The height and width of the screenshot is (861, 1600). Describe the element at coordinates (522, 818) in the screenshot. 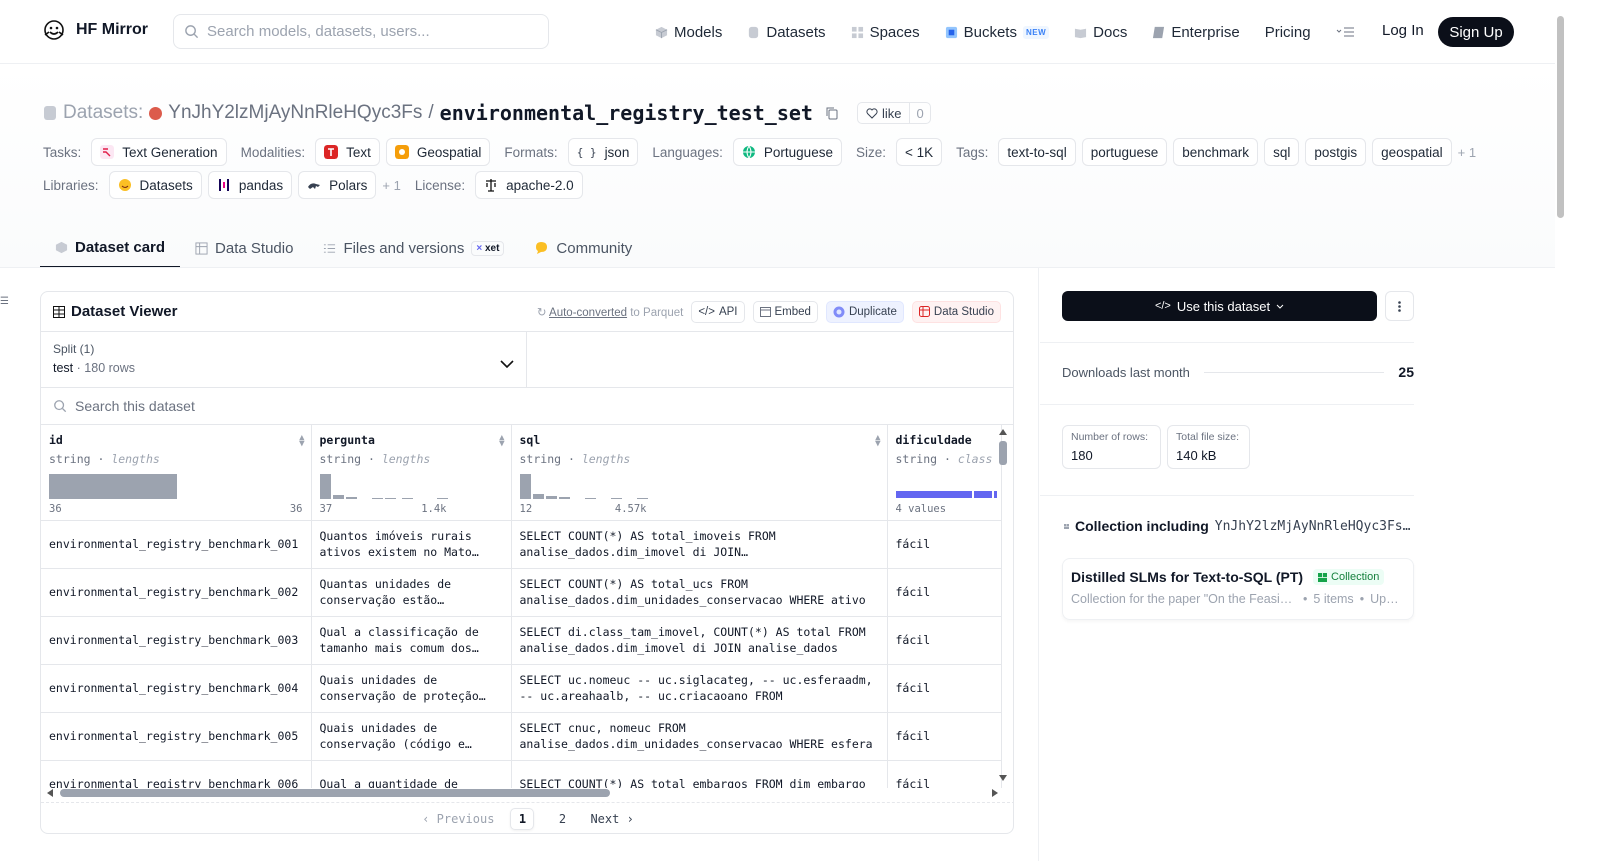

I see `page-1-button: 1` at that location.